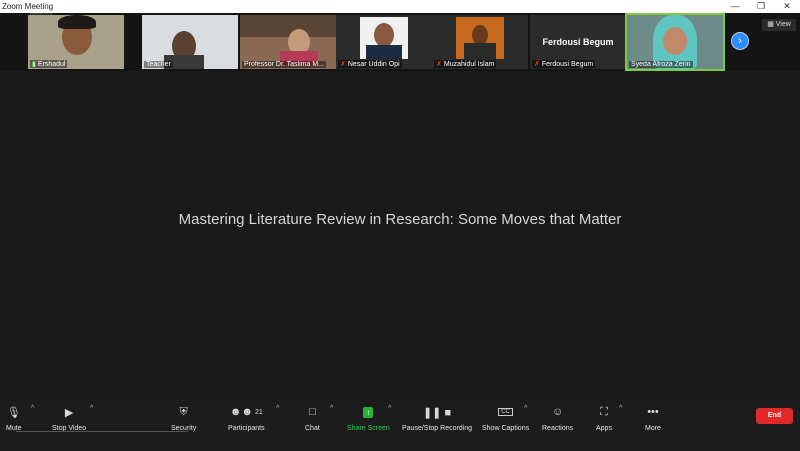  I want to click on reactions-button: ☺ Reactions, so click(557, 418).